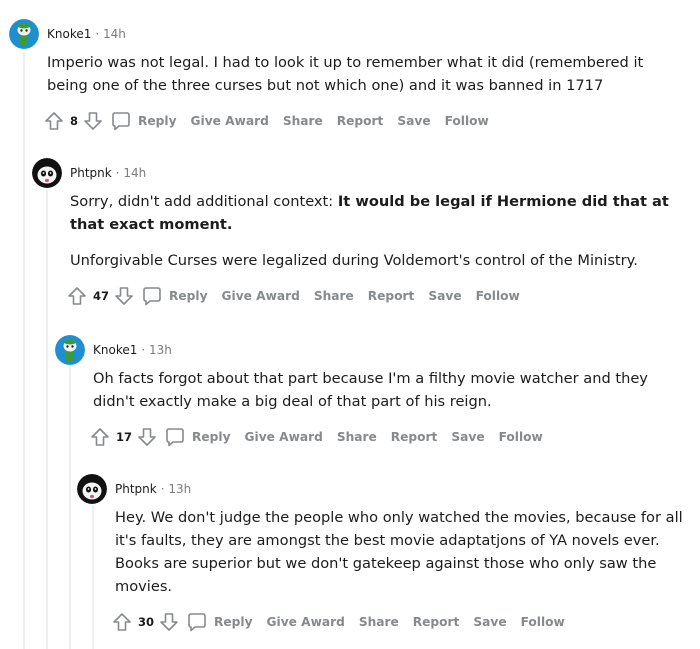  I want to click on comment-header: Phtpnk · 14h, so click(362, 173).